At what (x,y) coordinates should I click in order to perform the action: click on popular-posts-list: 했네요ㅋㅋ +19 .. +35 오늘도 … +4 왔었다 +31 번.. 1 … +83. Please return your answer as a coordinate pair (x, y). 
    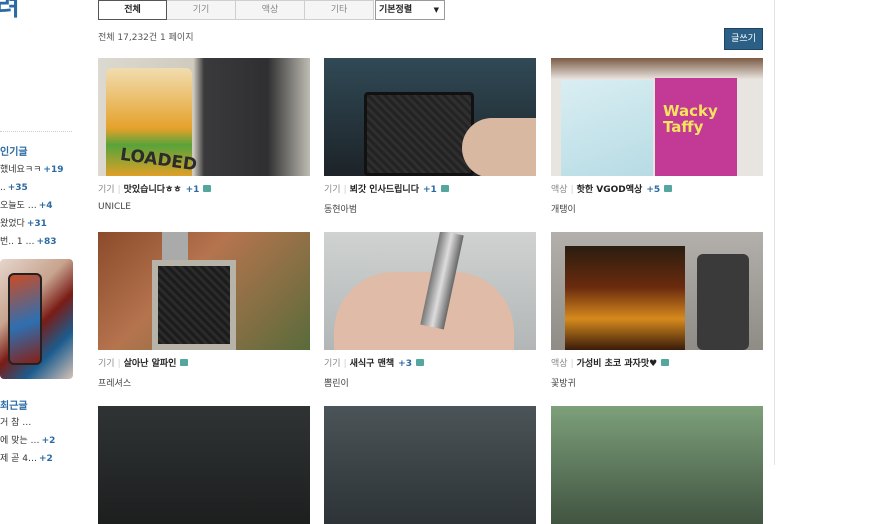
    Looking at the image, I should click on (31, 206).